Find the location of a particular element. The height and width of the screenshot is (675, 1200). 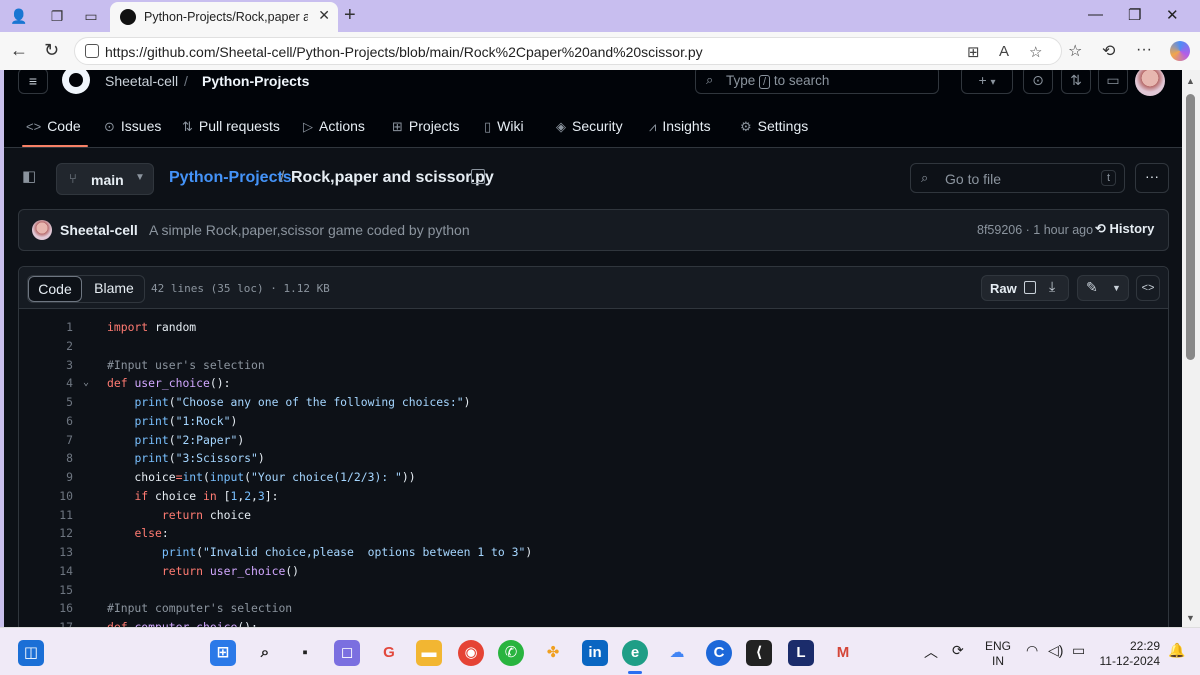

raw-actions: Raw ⤓ is located at coordinates (1025, 288).